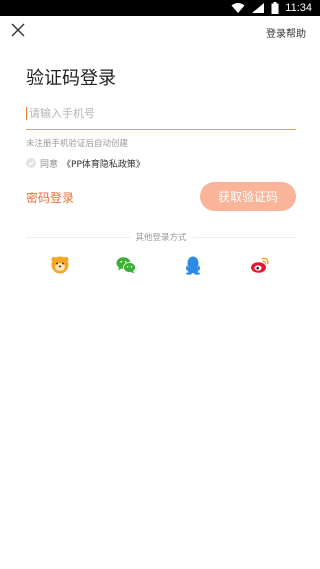 This screenshot has width=320, height=569. I want to click on other-login-label: 其他登录方式, so click(161, 238).